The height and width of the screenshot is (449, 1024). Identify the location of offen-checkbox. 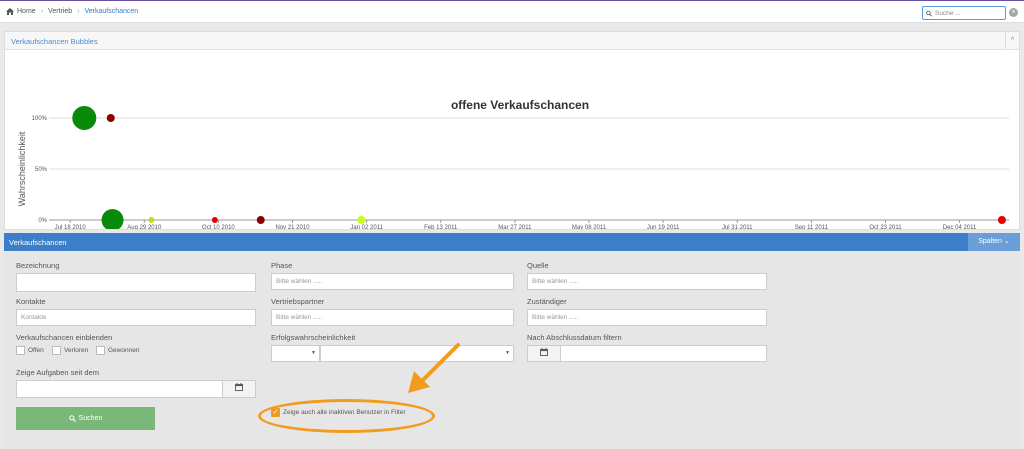
(20, 350).